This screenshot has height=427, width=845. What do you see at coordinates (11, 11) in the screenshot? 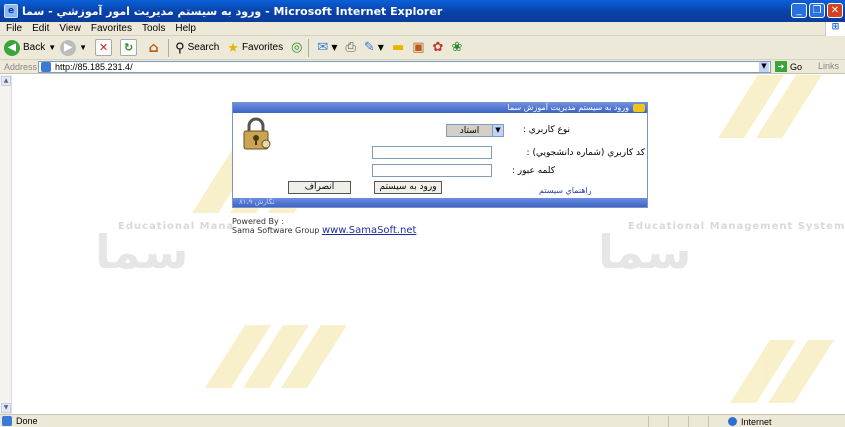
I see `ie-icon: e` at bounding box center [11, 11].